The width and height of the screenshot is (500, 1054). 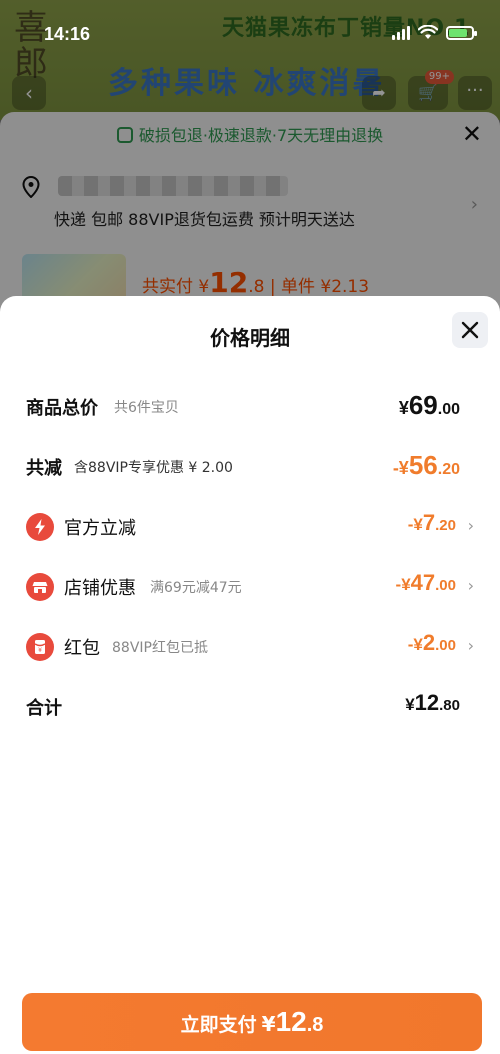 I want to click on row-amount: -¥47.00, so click(x=425, y=582).